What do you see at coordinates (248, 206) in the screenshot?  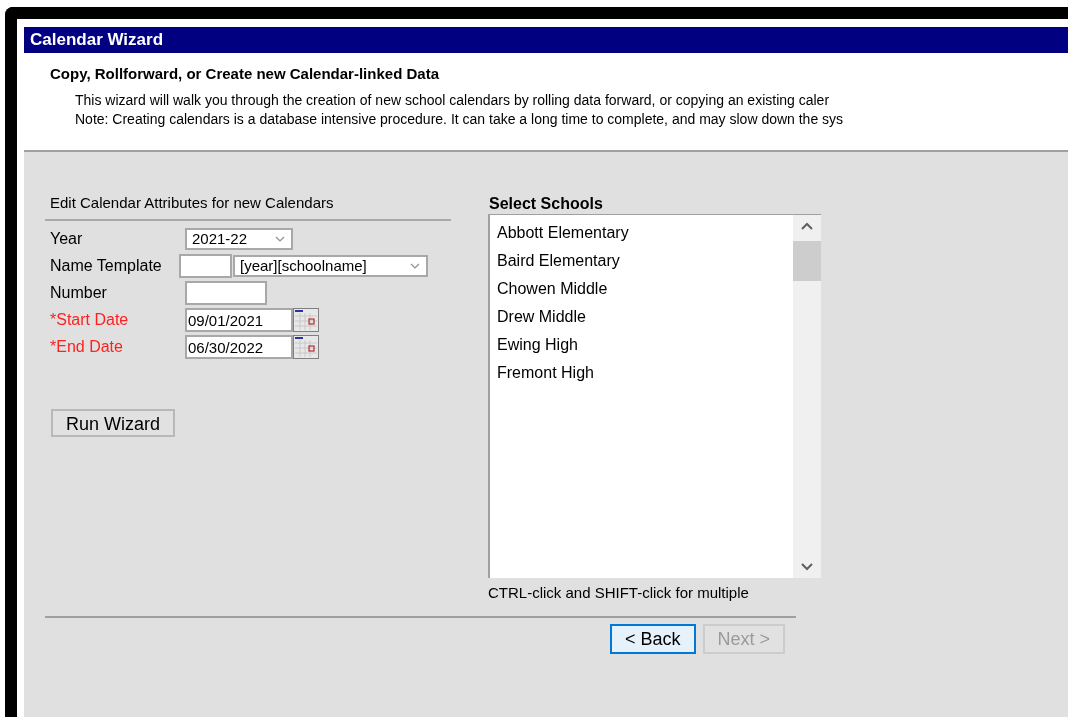 I see `section-heading: Edit Calendar Attributes for new Calendars` at bounding box center [248, 206].